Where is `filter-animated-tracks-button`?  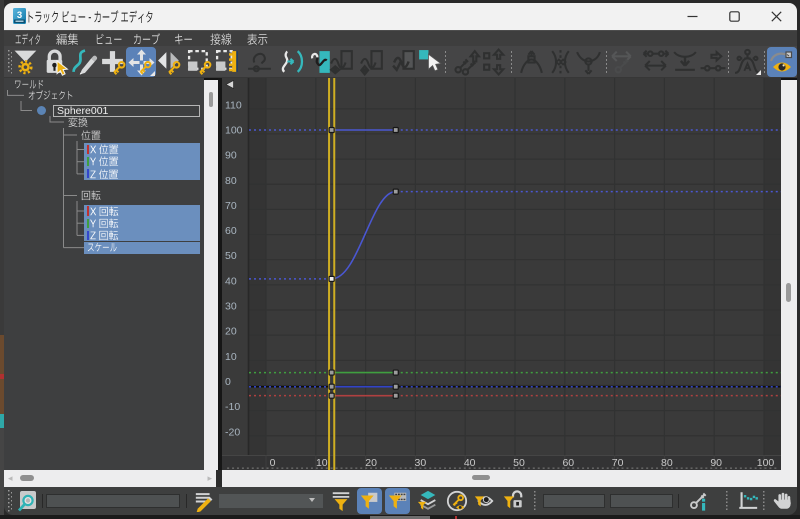
filter-animated-tracks-button is located at coordinates (397, 501).